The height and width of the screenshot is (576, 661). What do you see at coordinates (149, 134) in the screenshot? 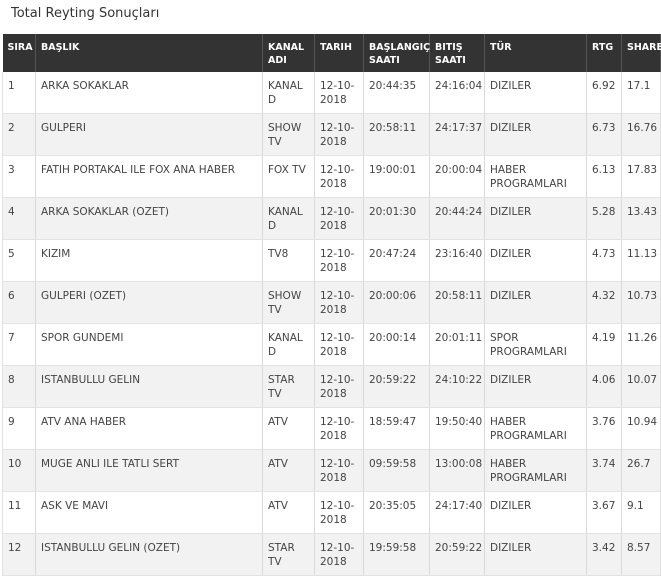
I see `cell-baslik: GULPERI` at bounding box center [149, 134].